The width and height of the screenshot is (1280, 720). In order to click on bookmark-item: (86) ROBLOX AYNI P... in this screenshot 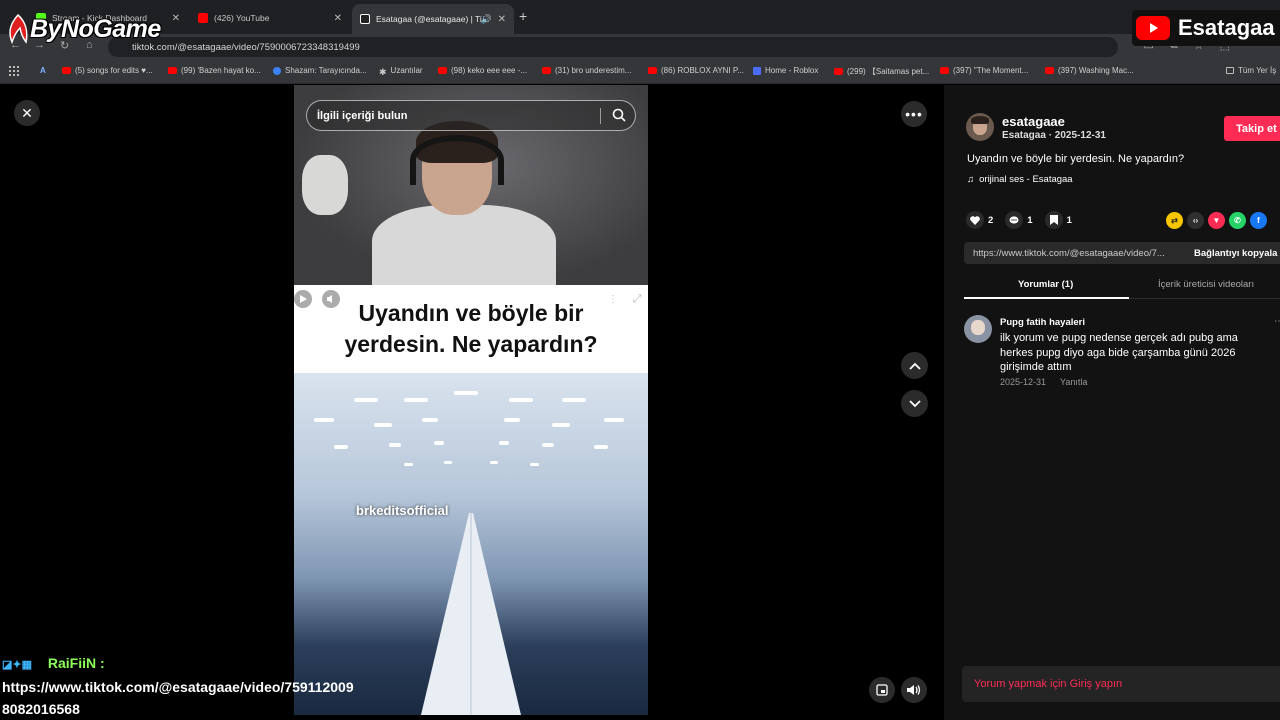, I will do `click(696, 70)`.